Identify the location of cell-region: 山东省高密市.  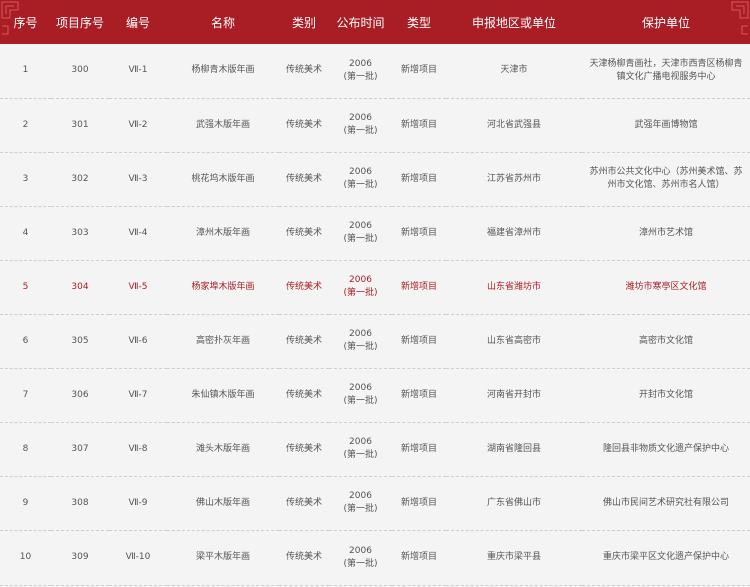
(514, 341).